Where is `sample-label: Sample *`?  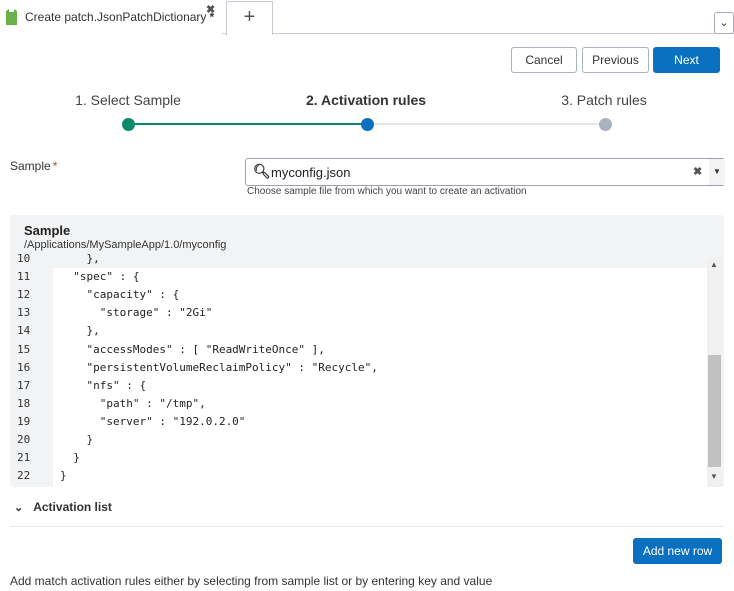
sample-label: Sample * is located at coordinates (33, 166).